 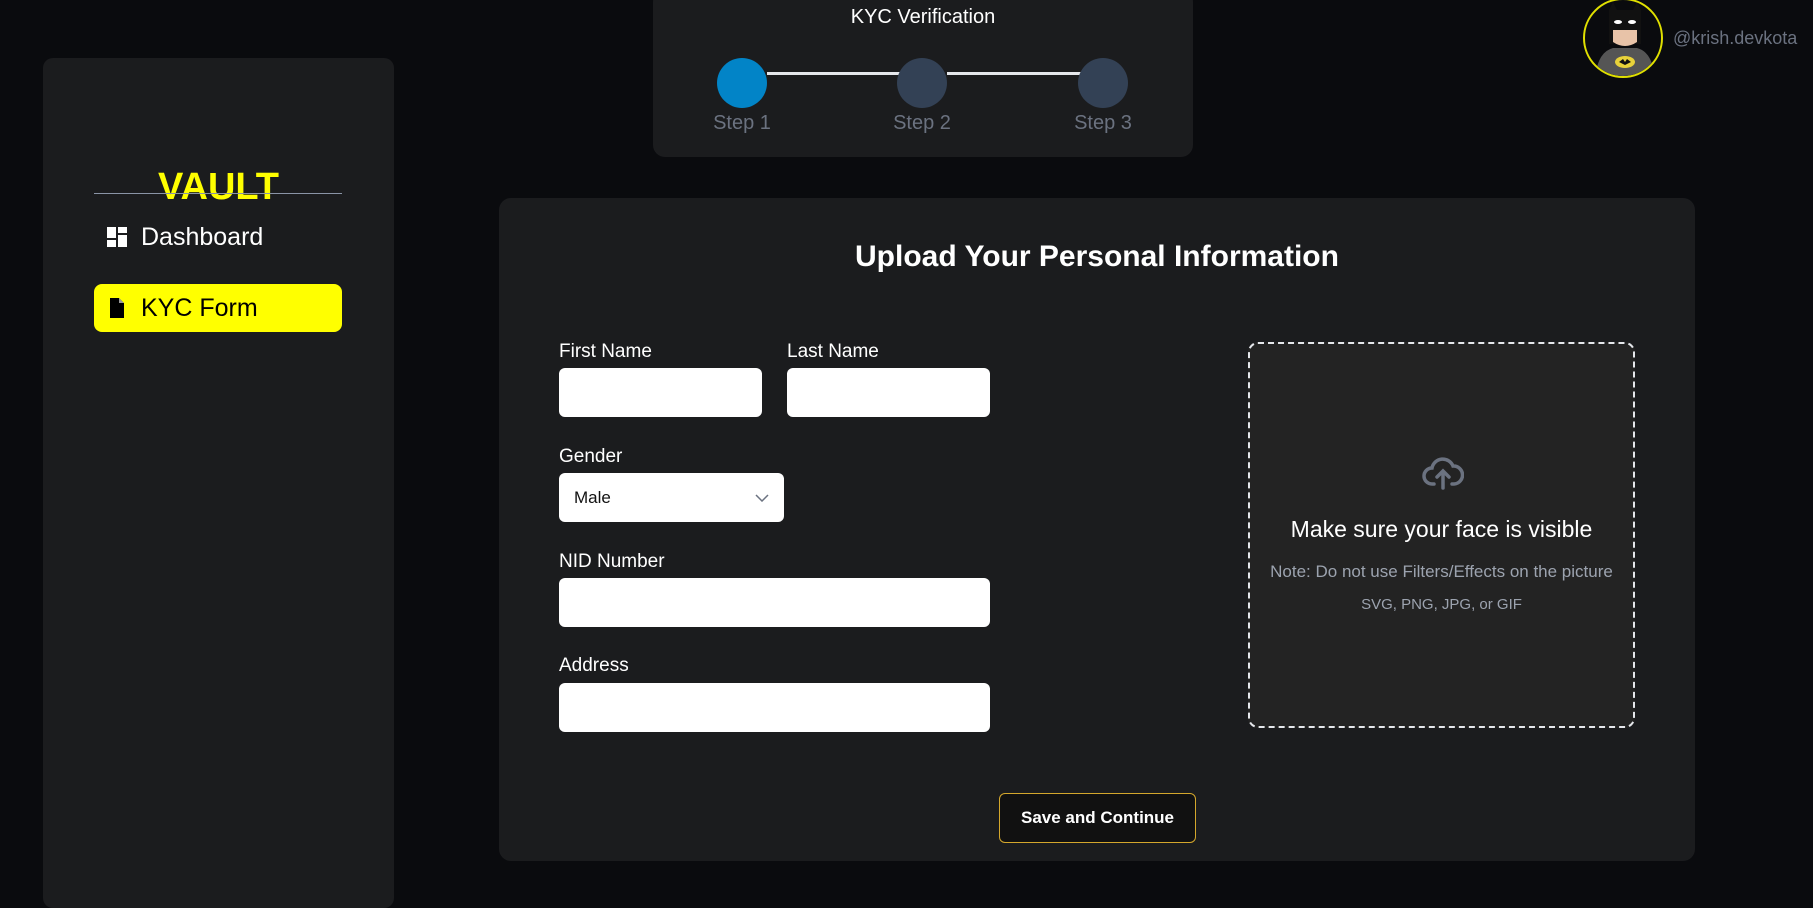 What do you see at coordinates (117, 308) in the screenshot?
I see `file-icon` at bounding box center [117, 308].